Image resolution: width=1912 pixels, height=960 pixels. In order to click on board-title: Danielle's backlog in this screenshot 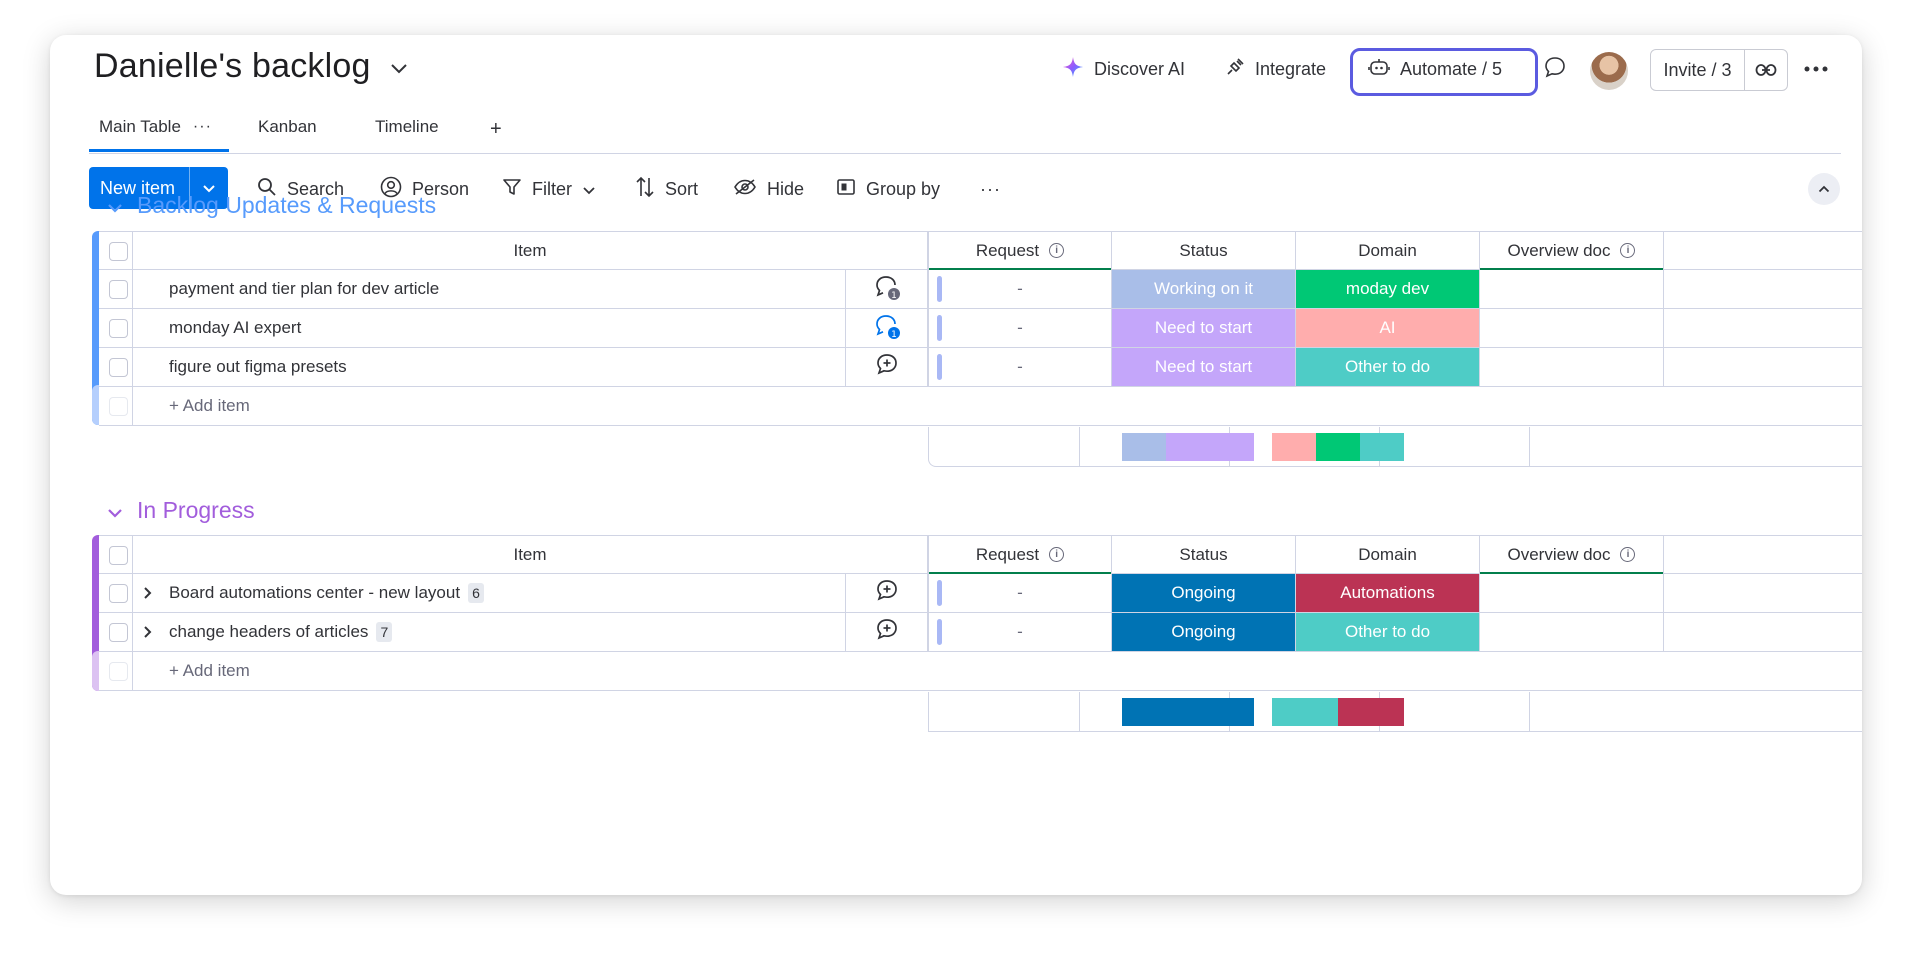, I will do `click(232, 66)`.